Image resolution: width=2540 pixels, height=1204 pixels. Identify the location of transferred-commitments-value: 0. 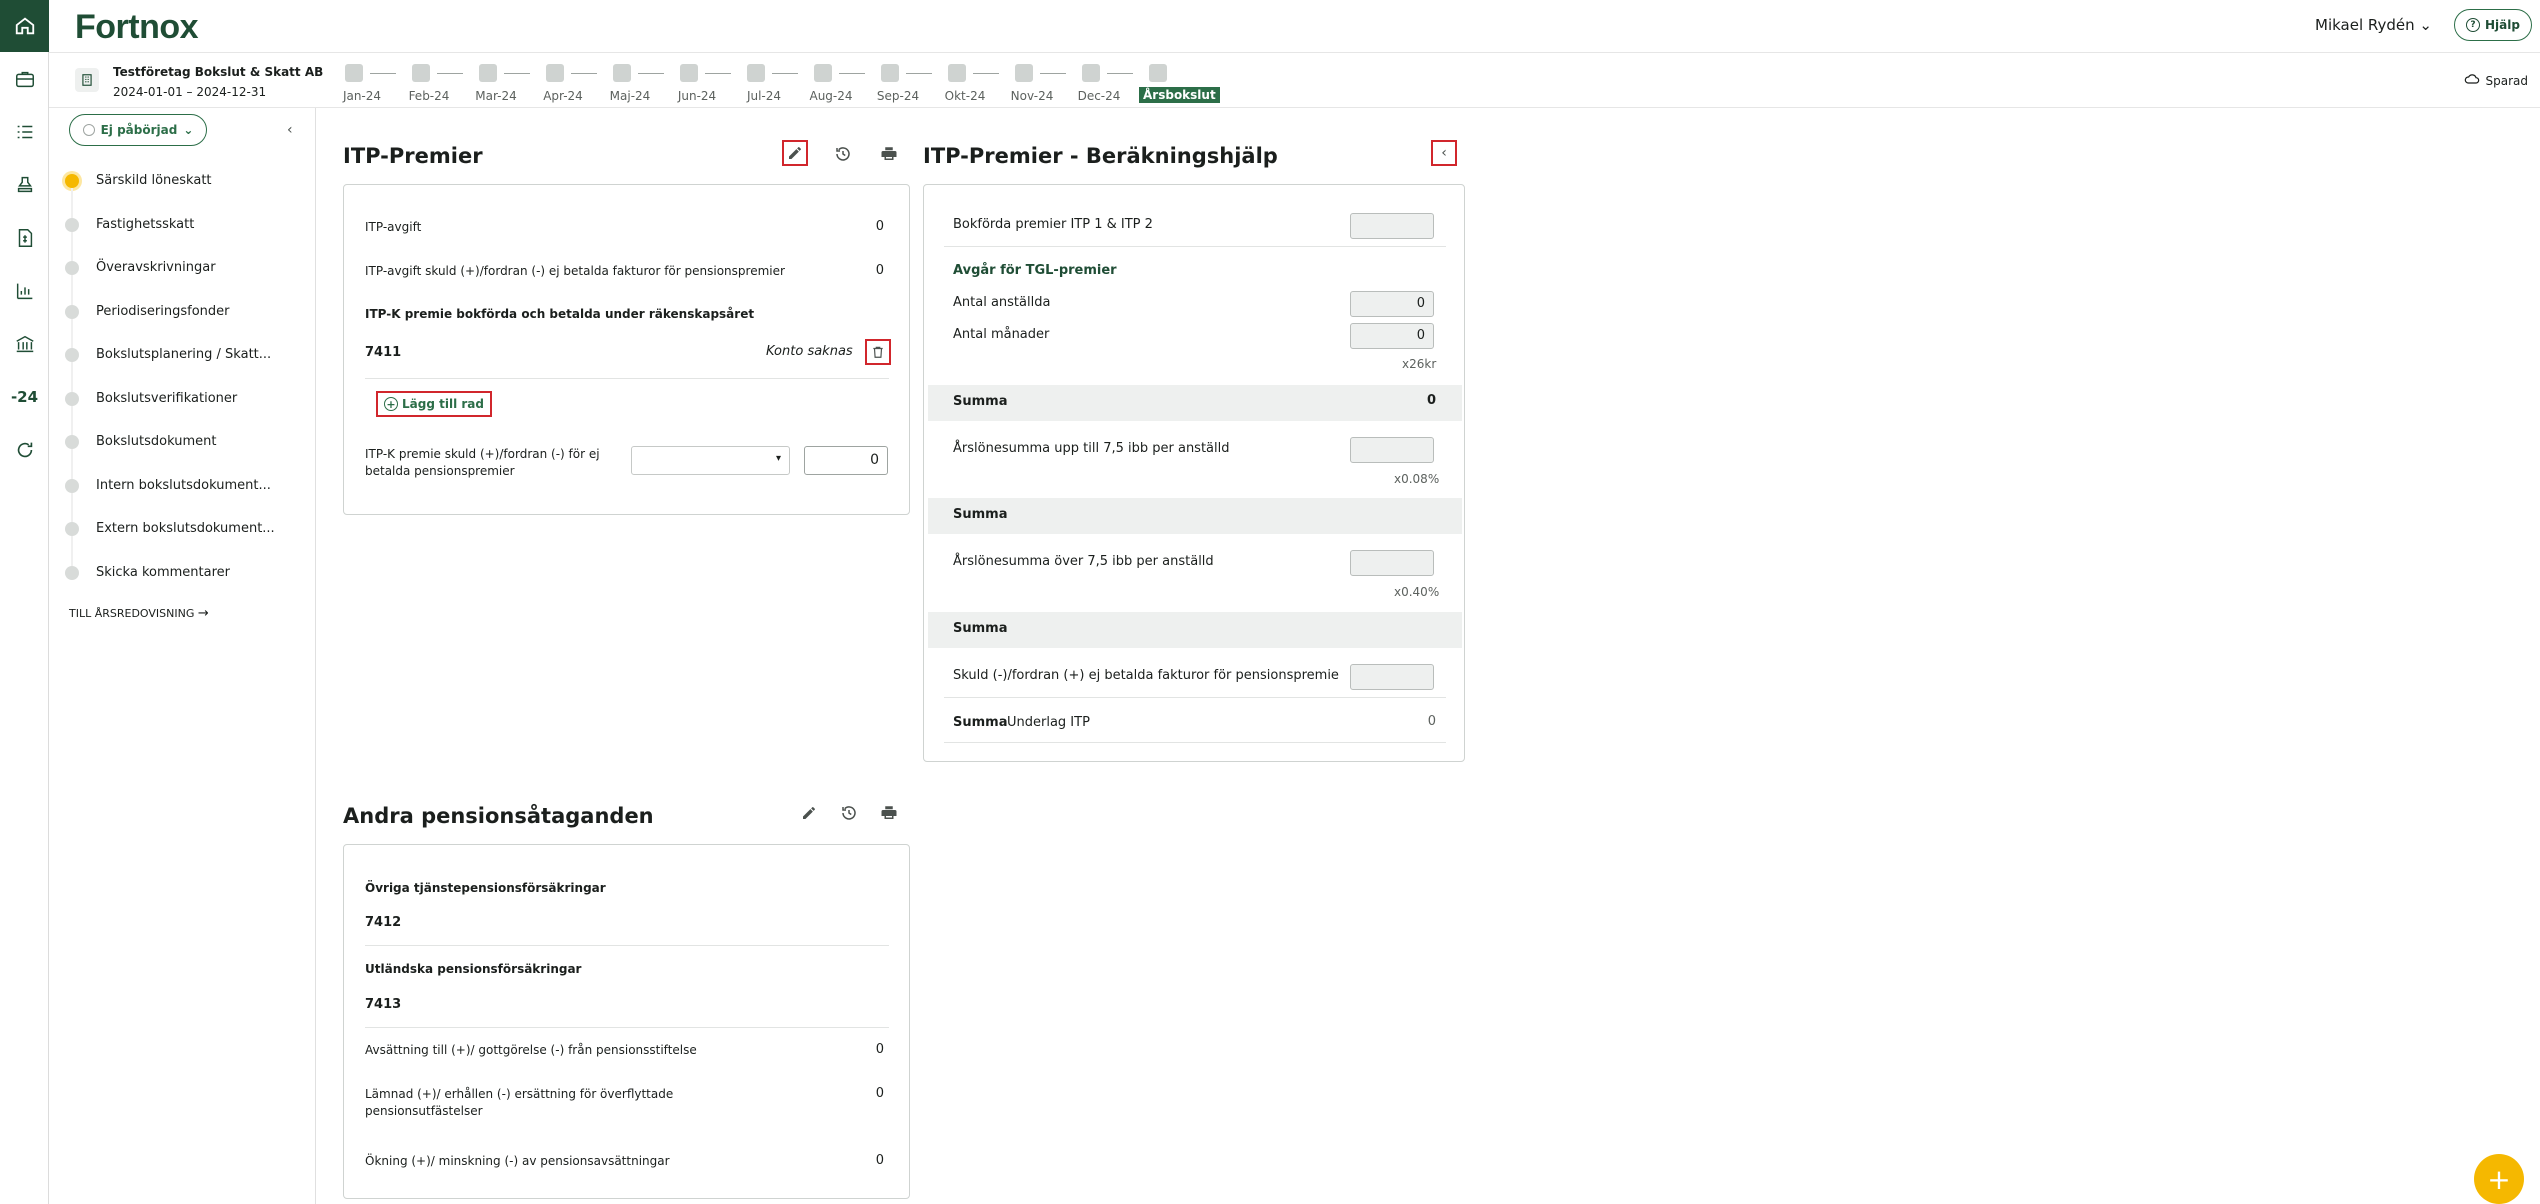
(879, 1093).